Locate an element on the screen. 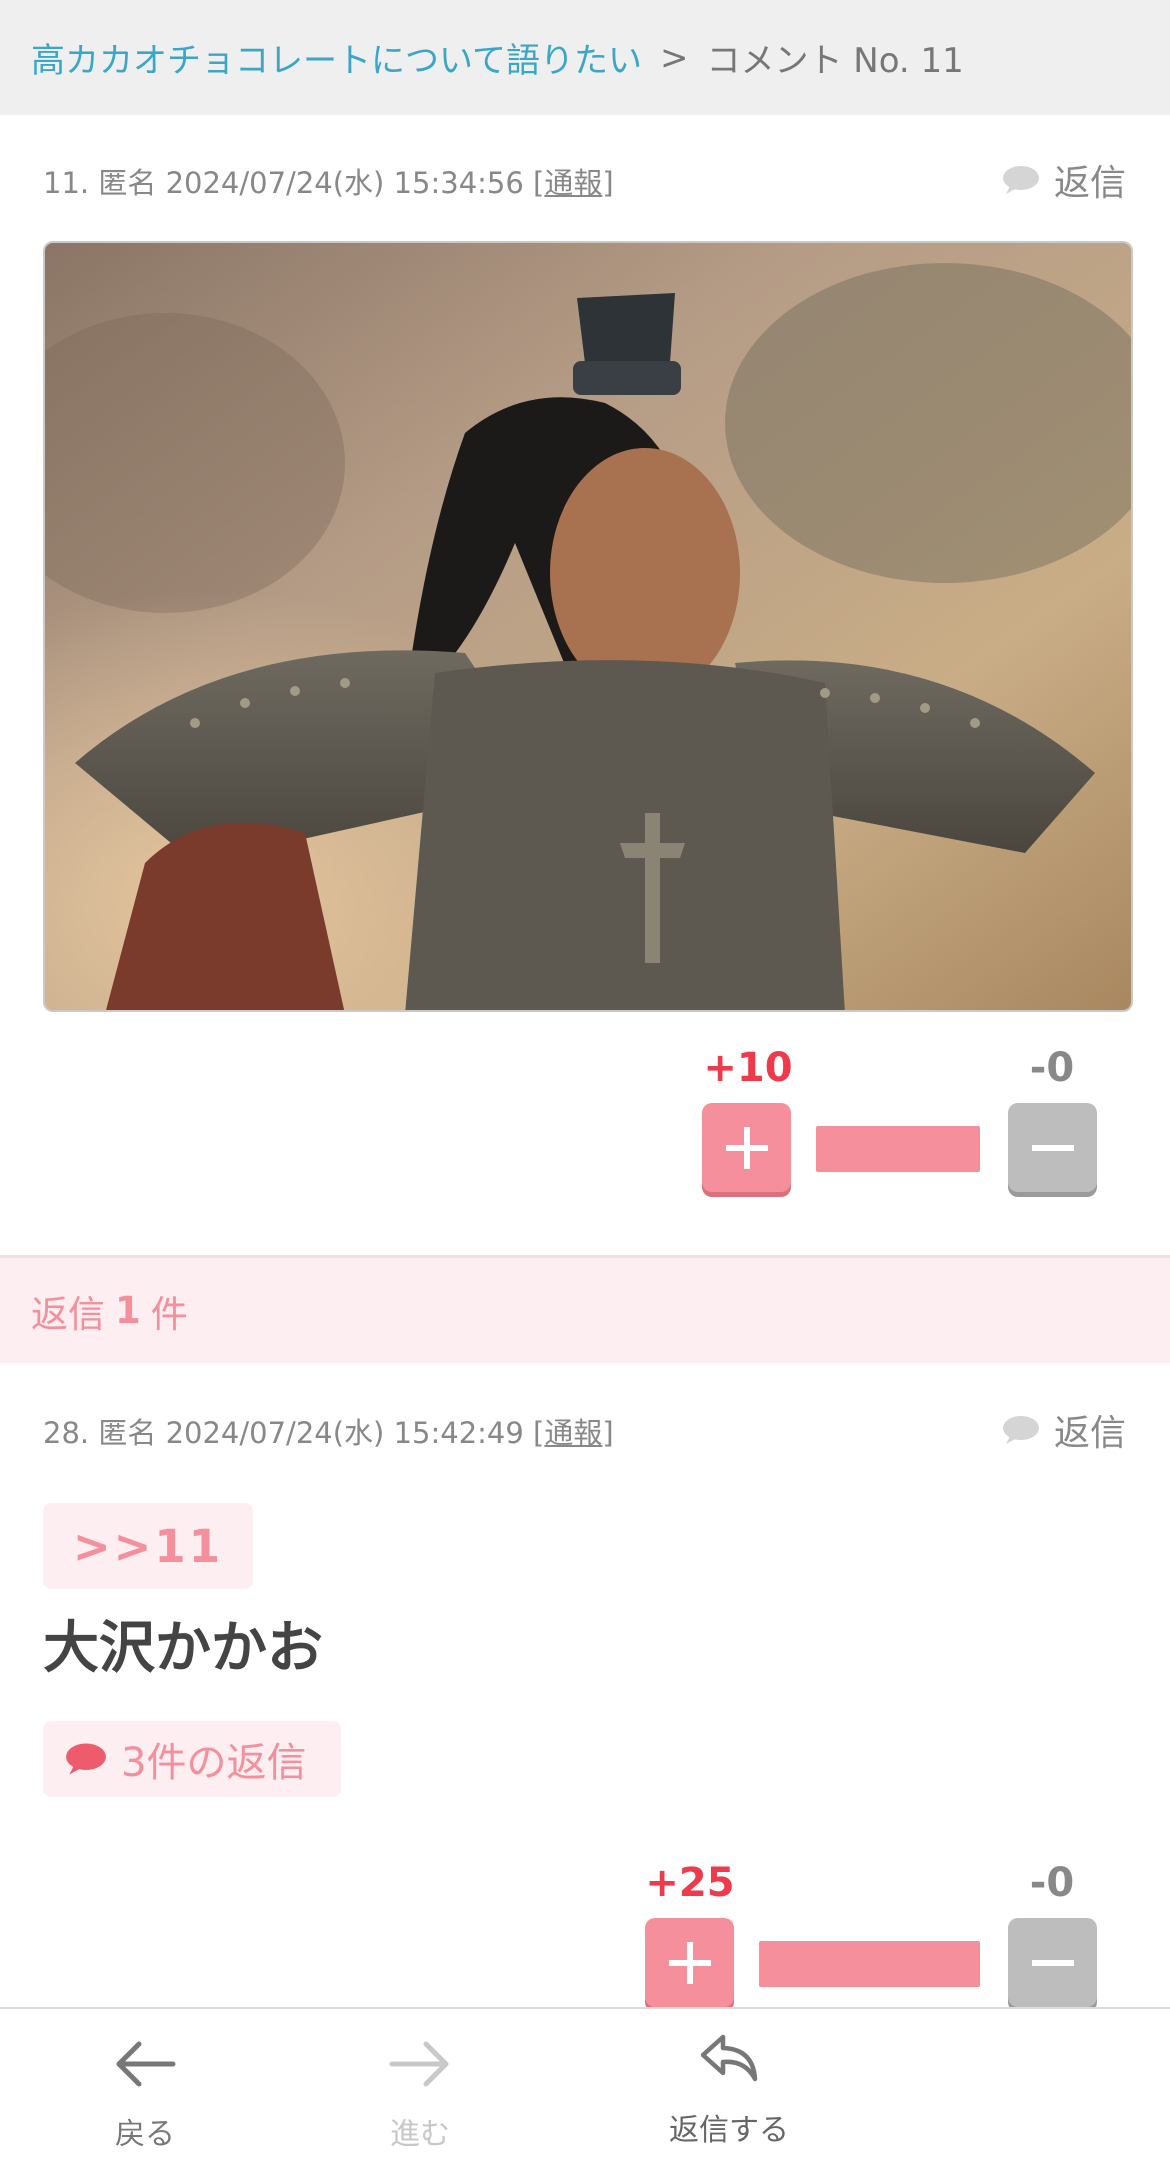 The height and width of the screenshot is (2172, 1170). reply-count-suffix: 件 is located at coordinates (169, 1314).